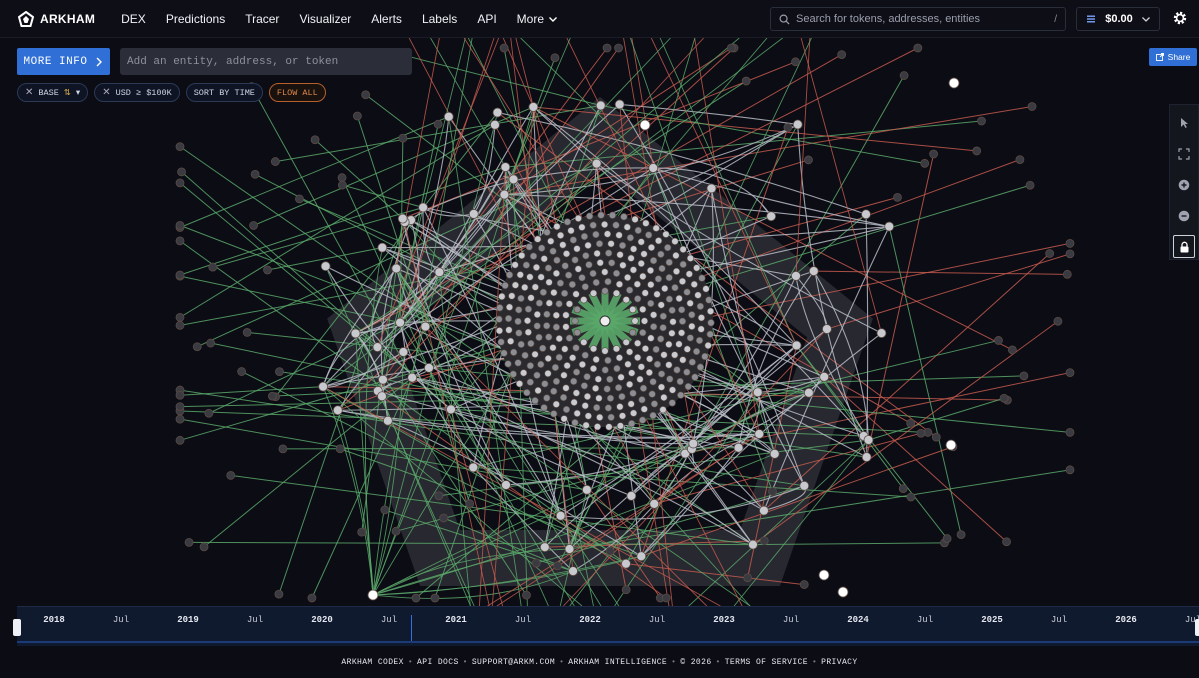 Image resolution: width=1199 pixels, height=678 pixels. I want to click on remove-filter-icon: ✕, so click(29, 93).